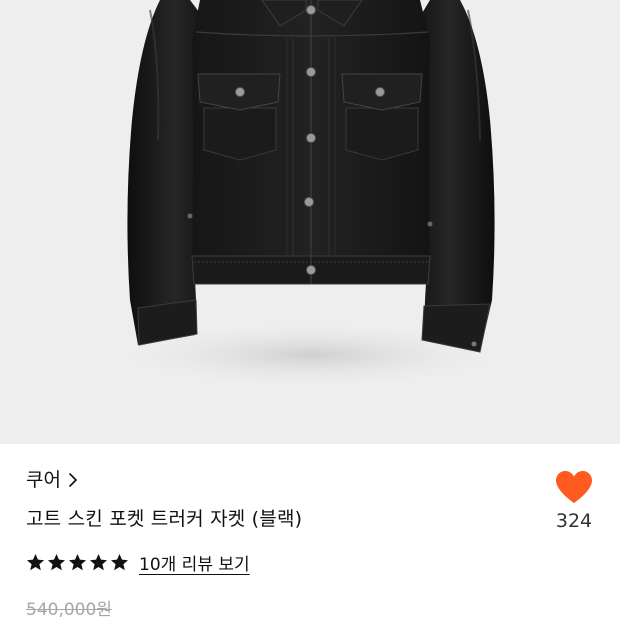  I want to click on like-button: 324, so click(574, 501).